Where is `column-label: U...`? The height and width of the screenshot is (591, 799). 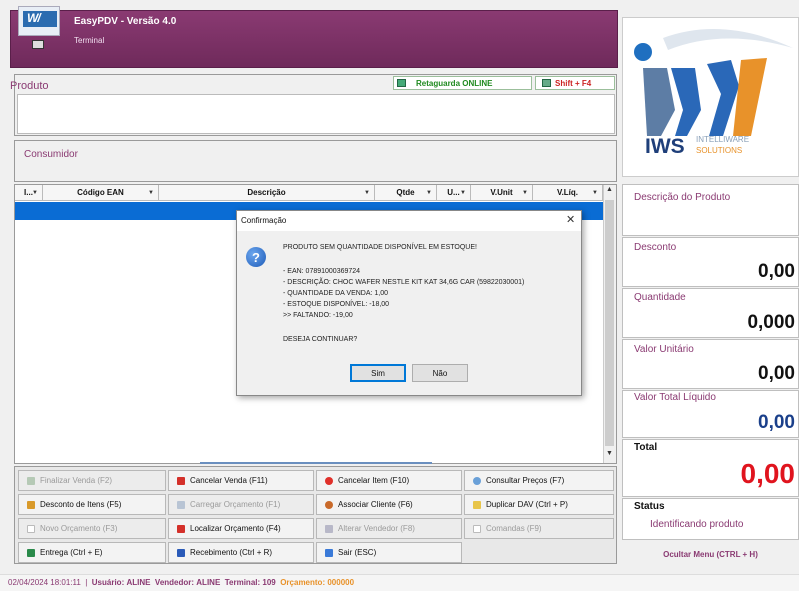
column-label: U... is located at coordinates (453, 192).